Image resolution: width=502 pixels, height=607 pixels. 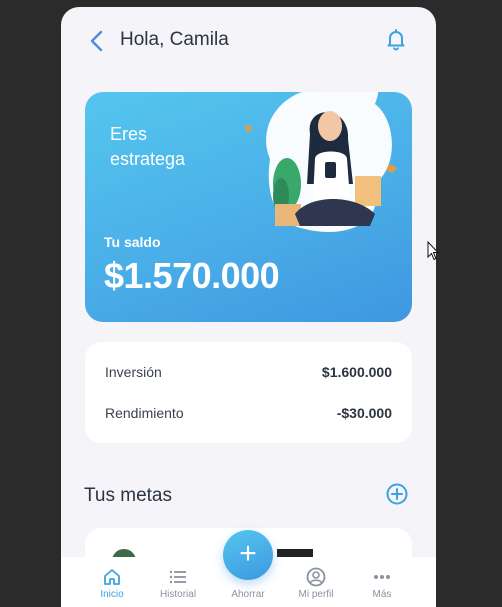 What do you see at coordinates (248, 39) in the screenshot?
I see `top-bar: Hola, Camila` at bounding box center [248, 39].